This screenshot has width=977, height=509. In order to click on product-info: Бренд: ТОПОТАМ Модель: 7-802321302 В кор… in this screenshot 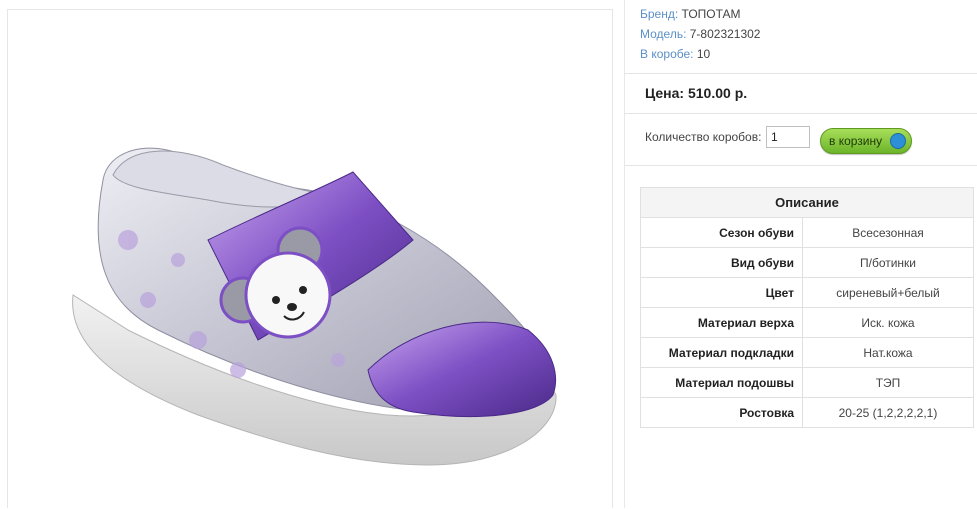, I will do `click(700, 34)`.